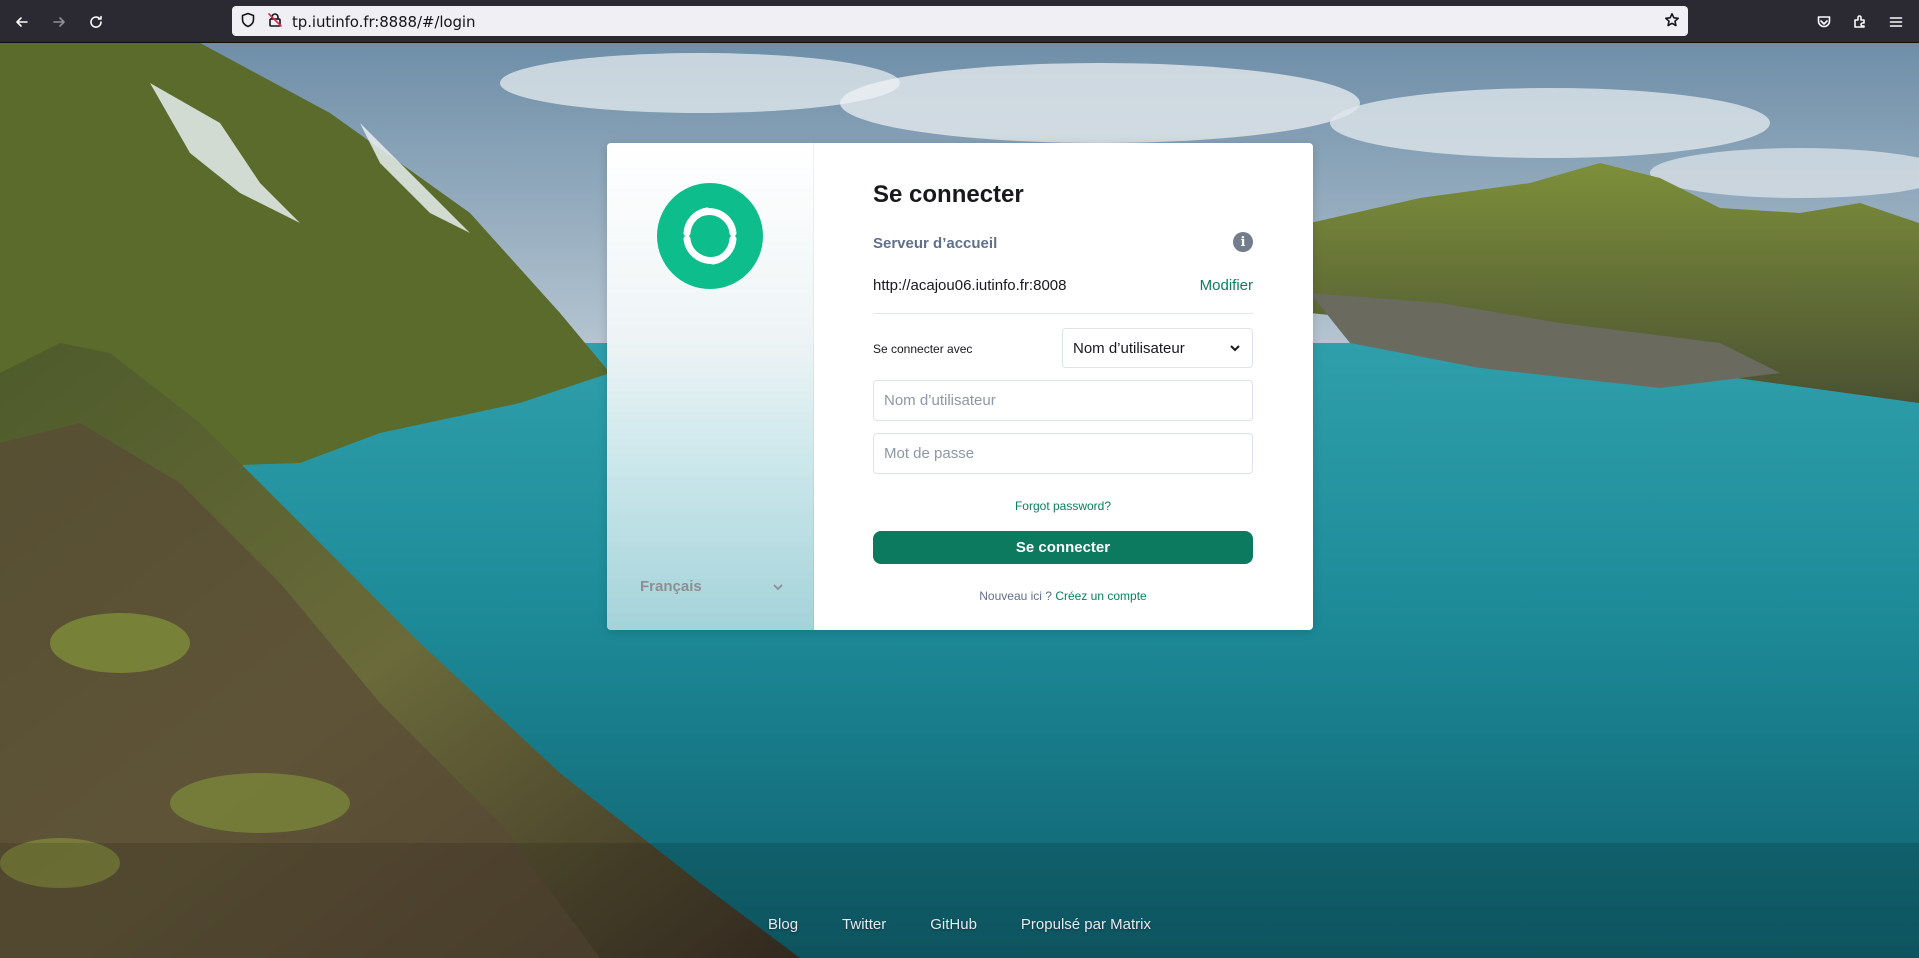  I want to click on reload-icon, so click(96, 22).